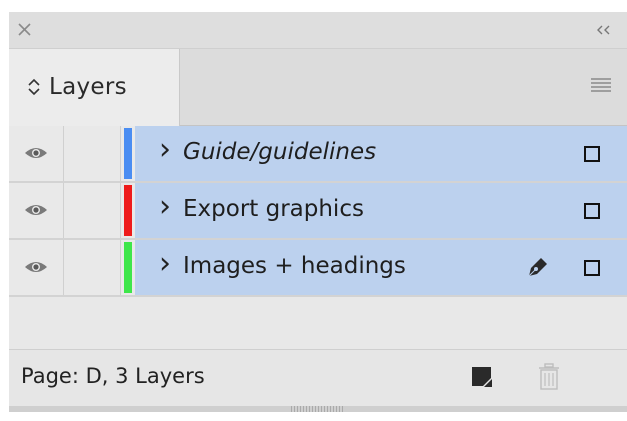 The height and width of the screenshot is (421, 627). I want to click on resize-grip, so click(317, 409).